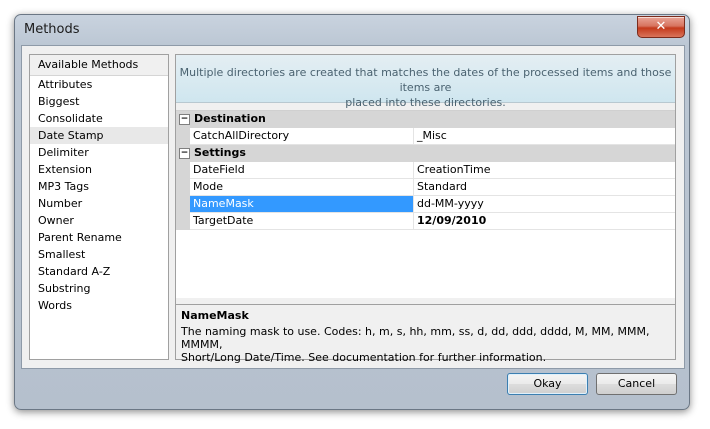 The height and width of the screenshot is (429, 710). What do you see at coordinates (99, 84) in the screenshot?
I see `list-item-attributes: Attributes` at bounding box center [99, 84].